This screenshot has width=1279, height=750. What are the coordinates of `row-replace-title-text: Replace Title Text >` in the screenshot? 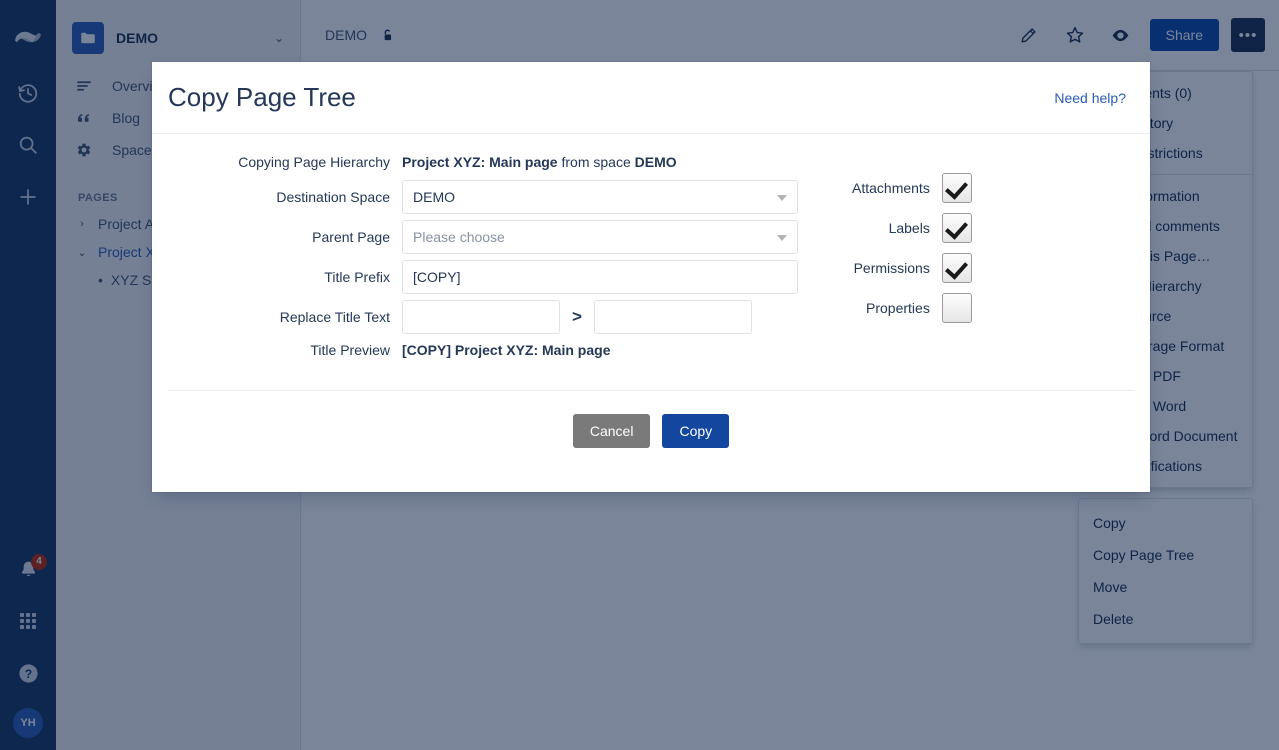 It's located at (651, 317).